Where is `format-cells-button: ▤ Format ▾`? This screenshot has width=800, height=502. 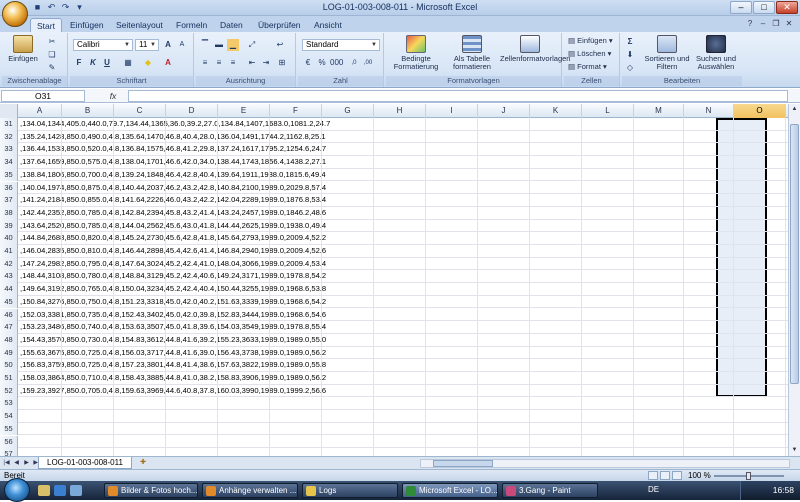 format-cells-button: ▤ Format ▾ is located at coordinates (587, 67).